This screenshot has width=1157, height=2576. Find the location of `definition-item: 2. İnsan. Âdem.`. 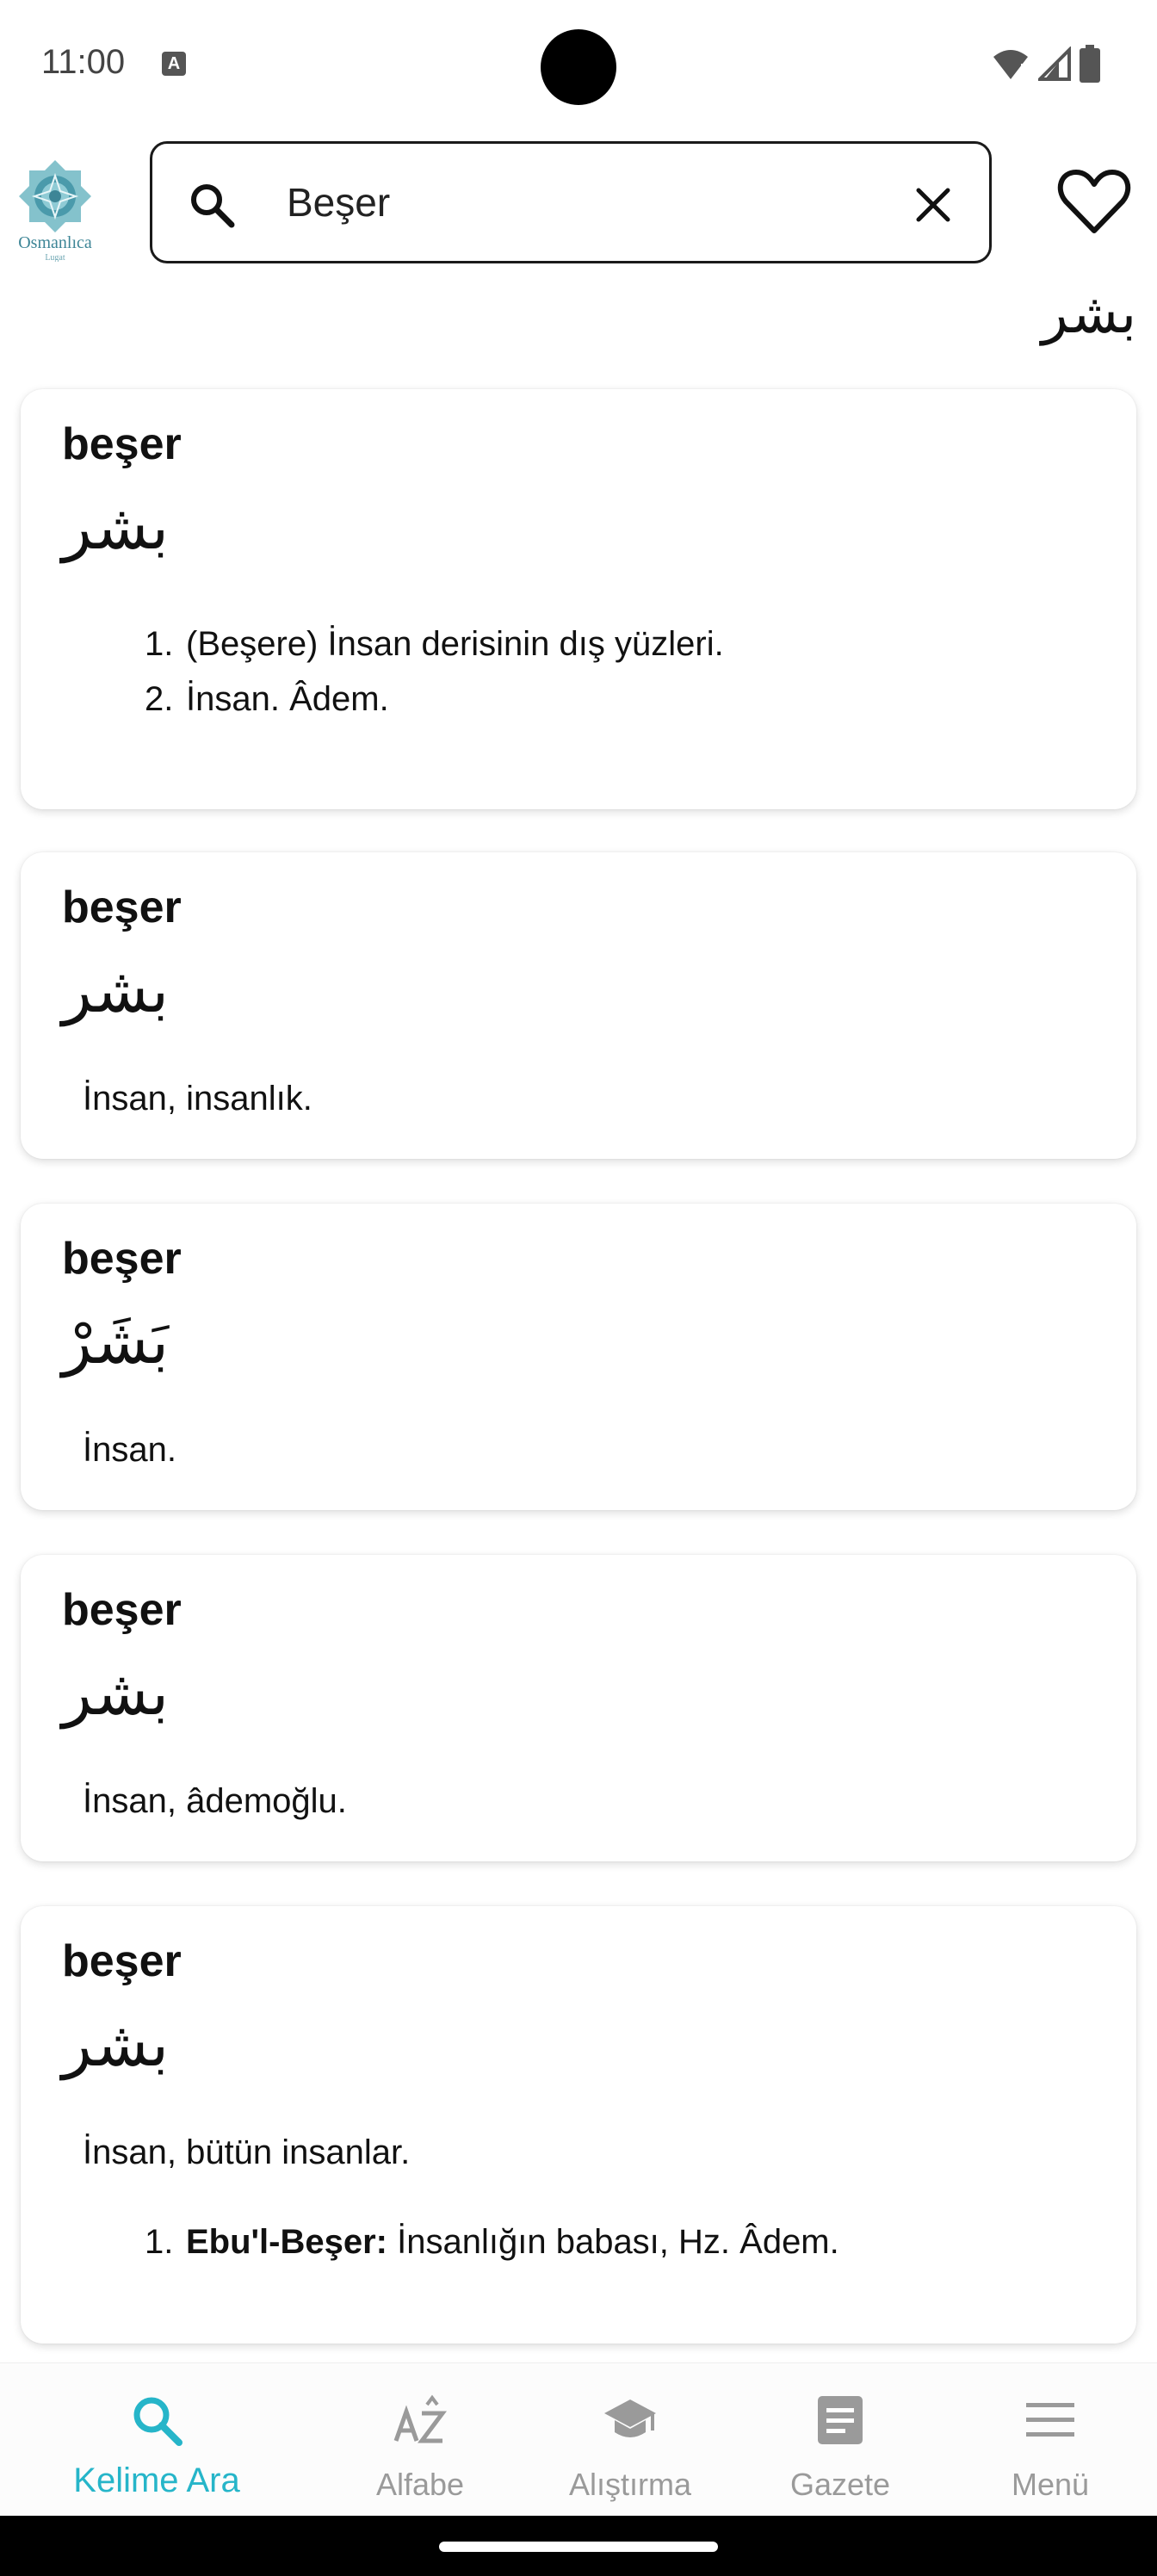

definition-item: 2. İnsan. Âdem. is located at coordinates (267, 699).